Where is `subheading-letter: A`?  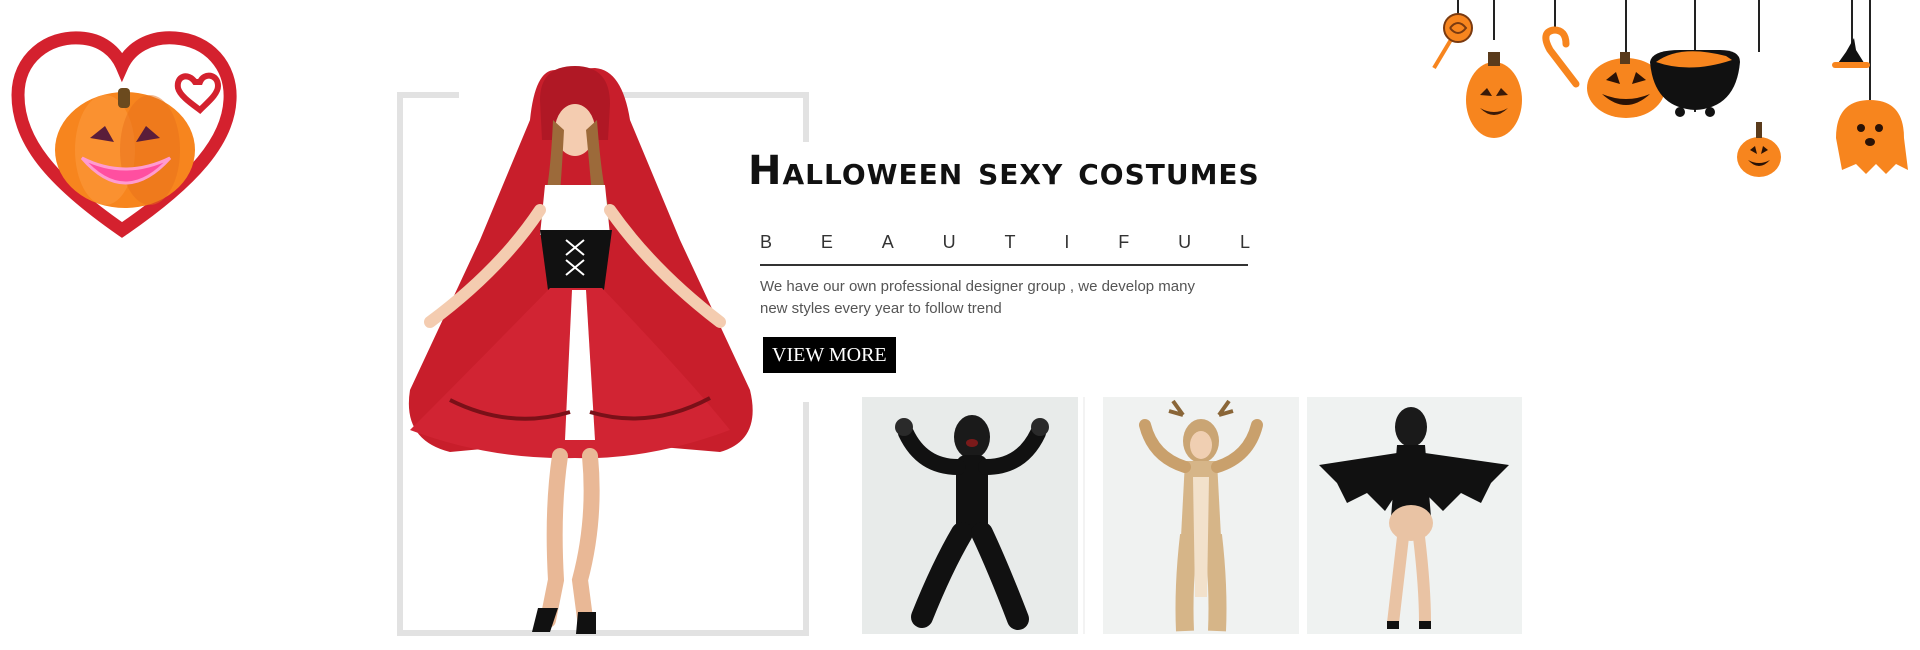
subheading-letter: A is located at coordinates (887, 242).